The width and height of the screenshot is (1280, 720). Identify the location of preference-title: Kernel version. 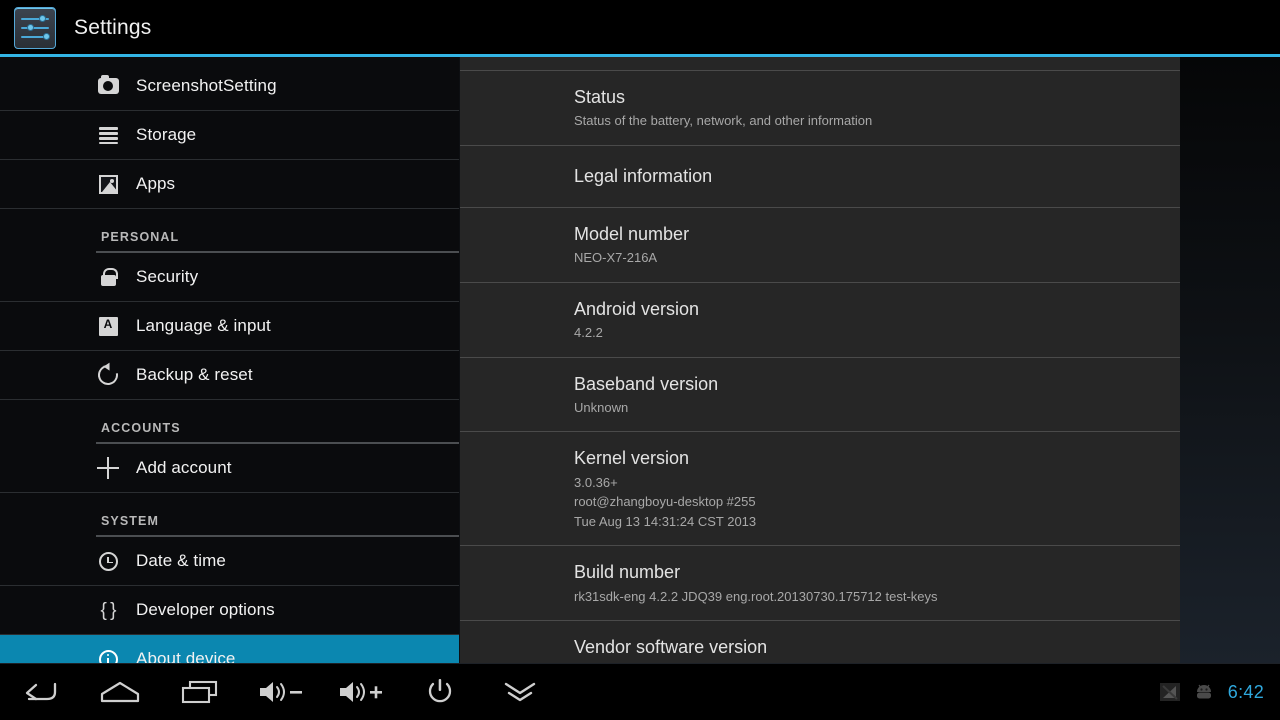
(632, 458).